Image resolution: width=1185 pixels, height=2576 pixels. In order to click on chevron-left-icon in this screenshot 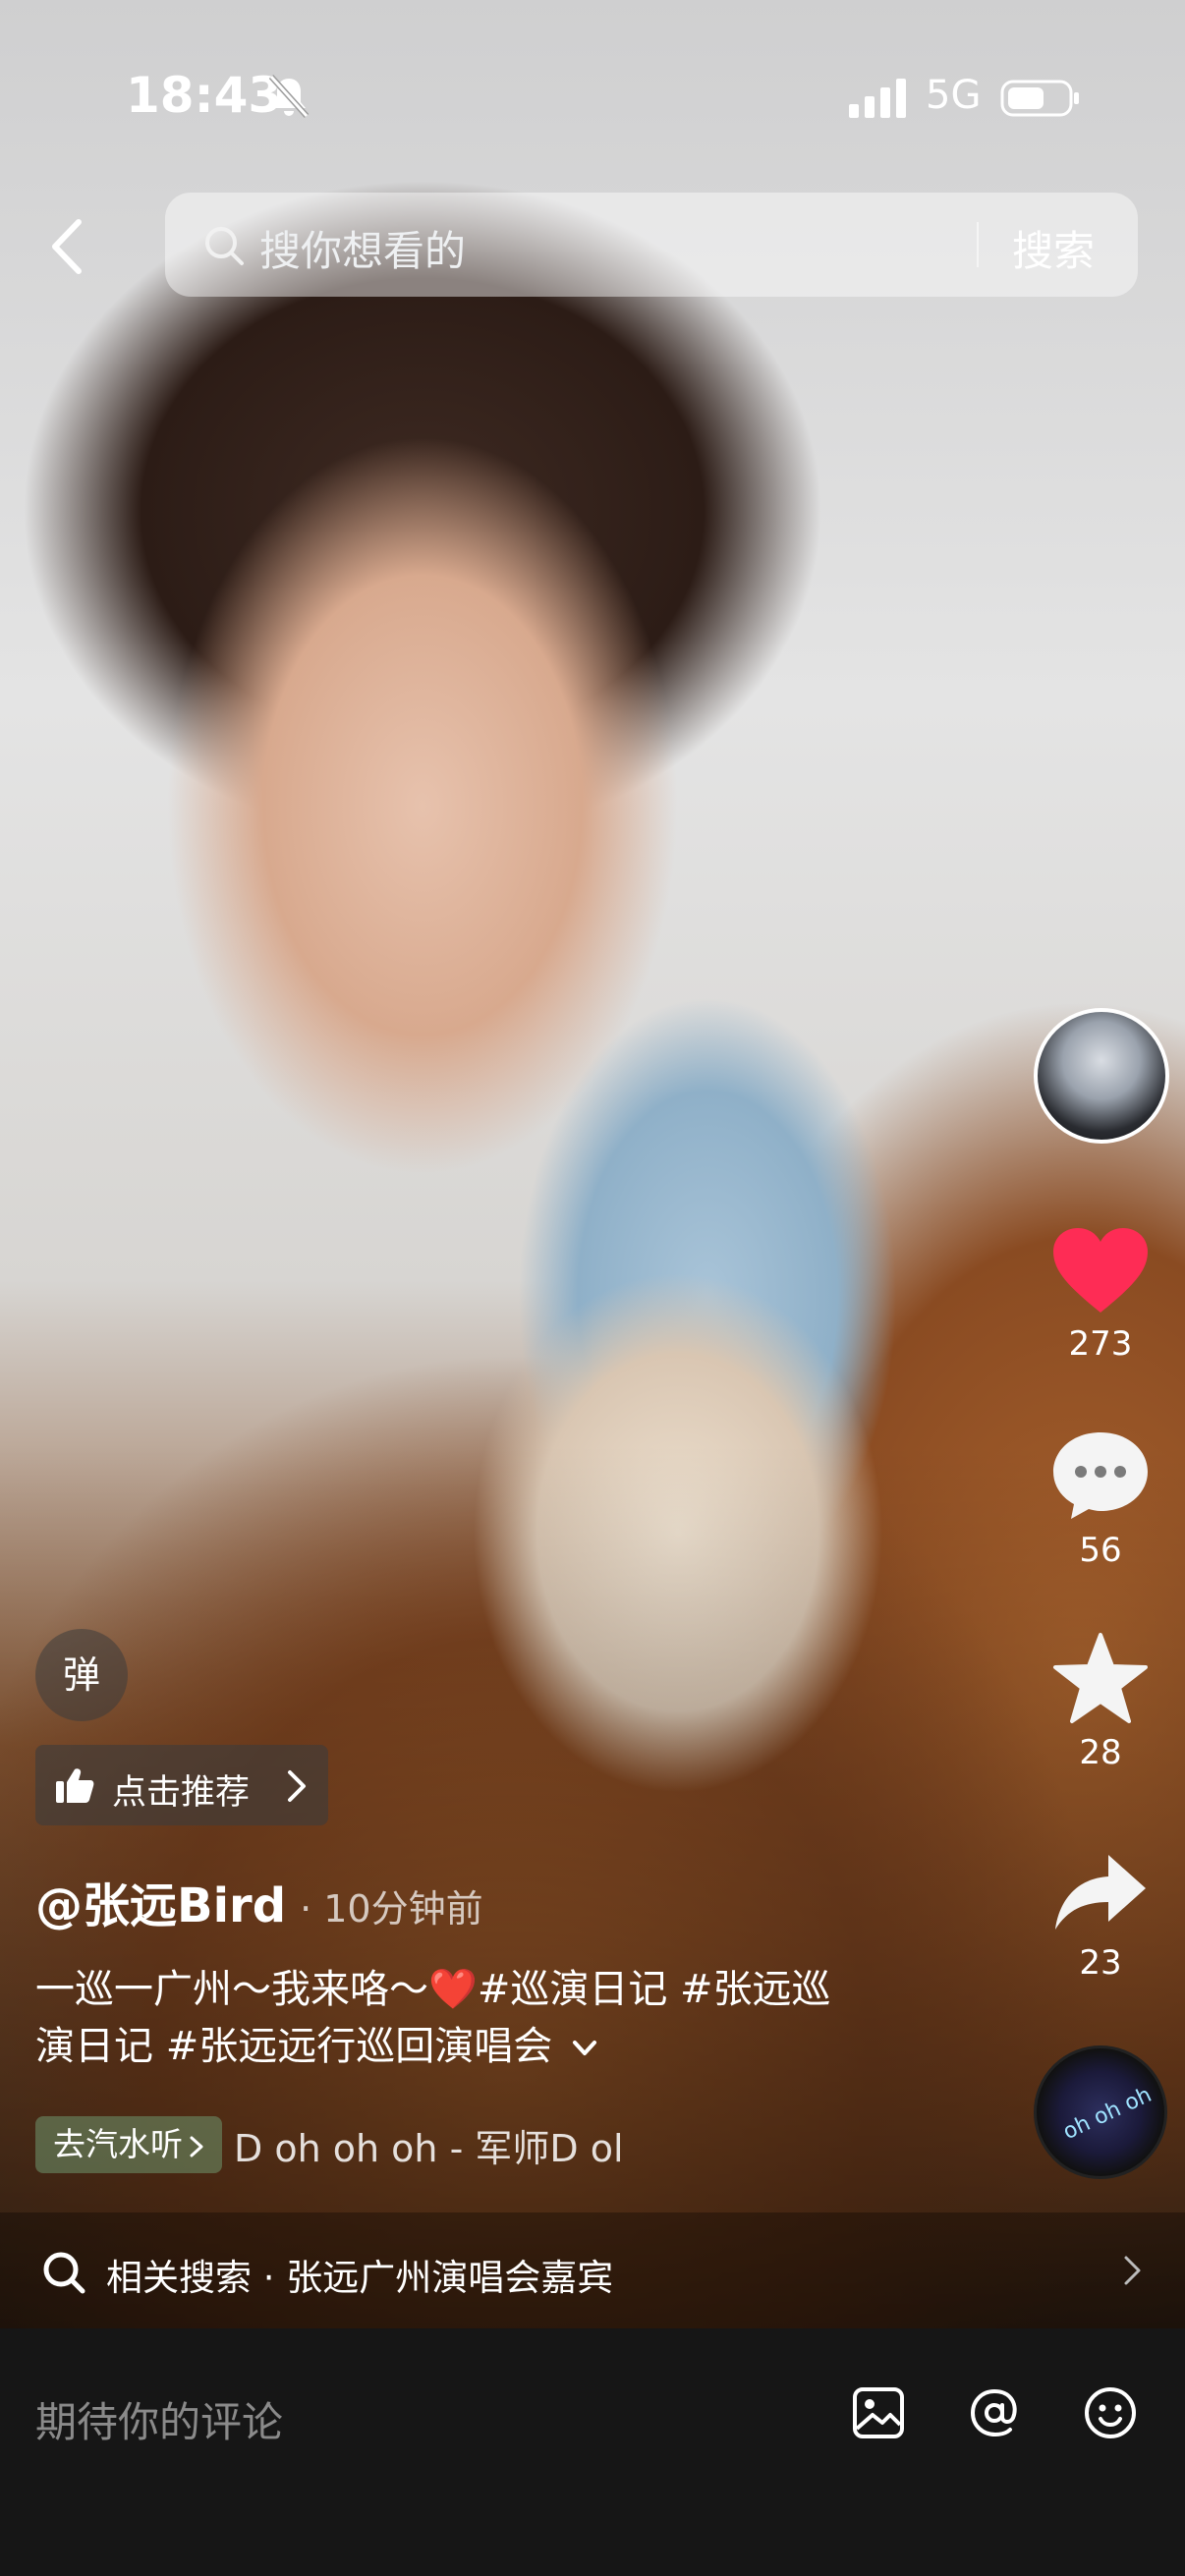, I will do `click(68, 246)`.